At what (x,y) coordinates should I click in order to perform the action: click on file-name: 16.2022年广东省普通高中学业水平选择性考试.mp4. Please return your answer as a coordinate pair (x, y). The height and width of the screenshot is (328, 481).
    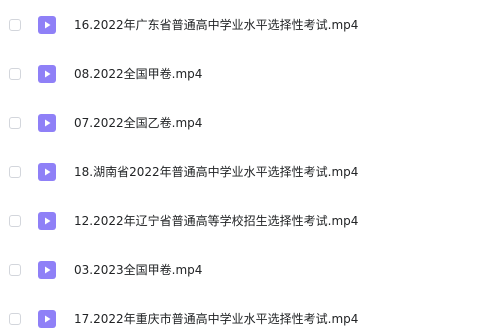
    Looking at the image, I should click on (216, 24).